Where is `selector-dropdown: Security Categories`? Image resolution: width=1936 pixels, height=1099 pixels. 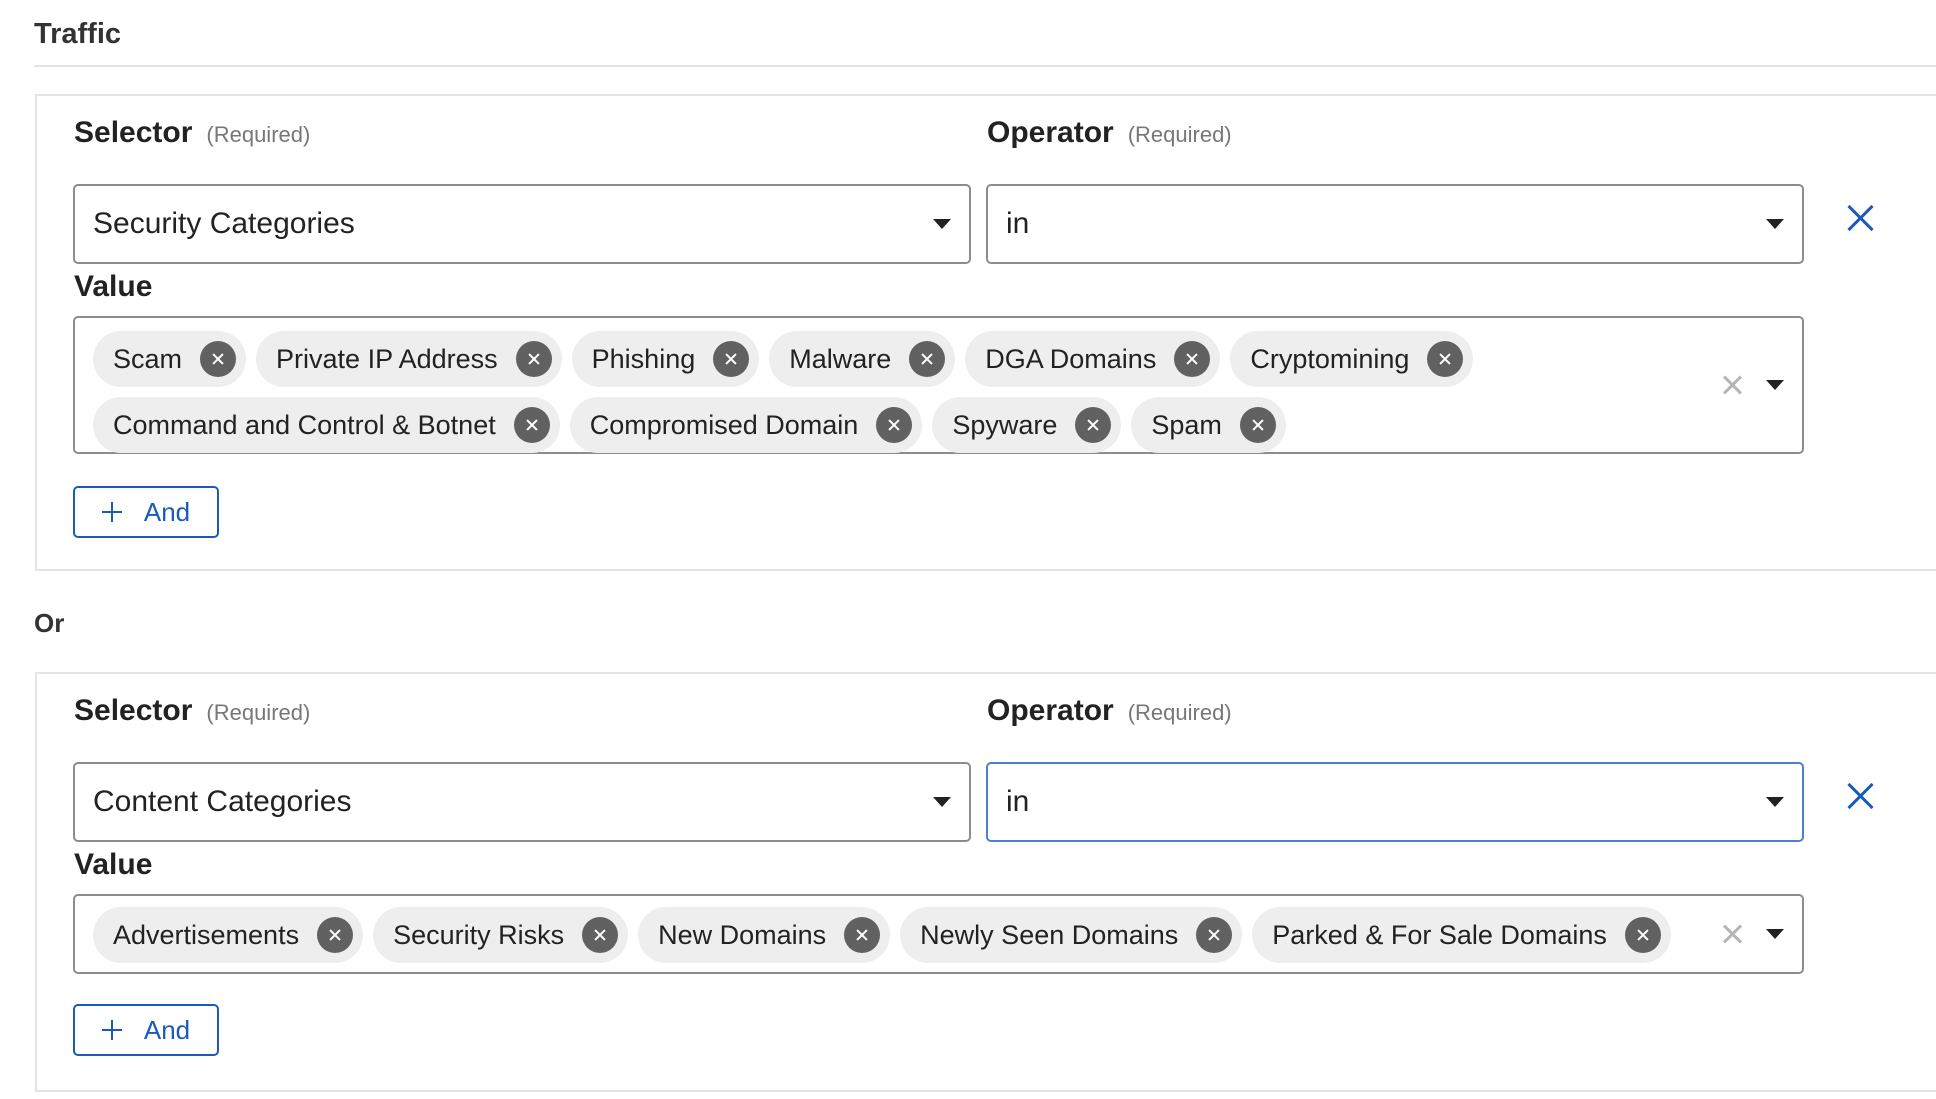 selector-dropdown: Security Categories is located at coordinates (522, 224).